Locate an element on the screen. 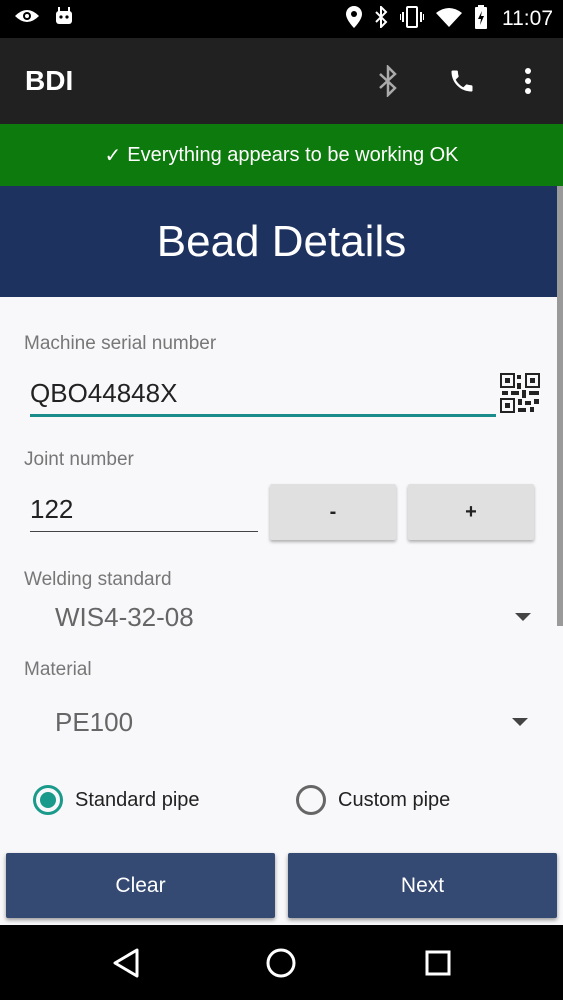 This screenshot has width=563, height=1000. bluetooth-status-icon is located at coordinates (381, 18).